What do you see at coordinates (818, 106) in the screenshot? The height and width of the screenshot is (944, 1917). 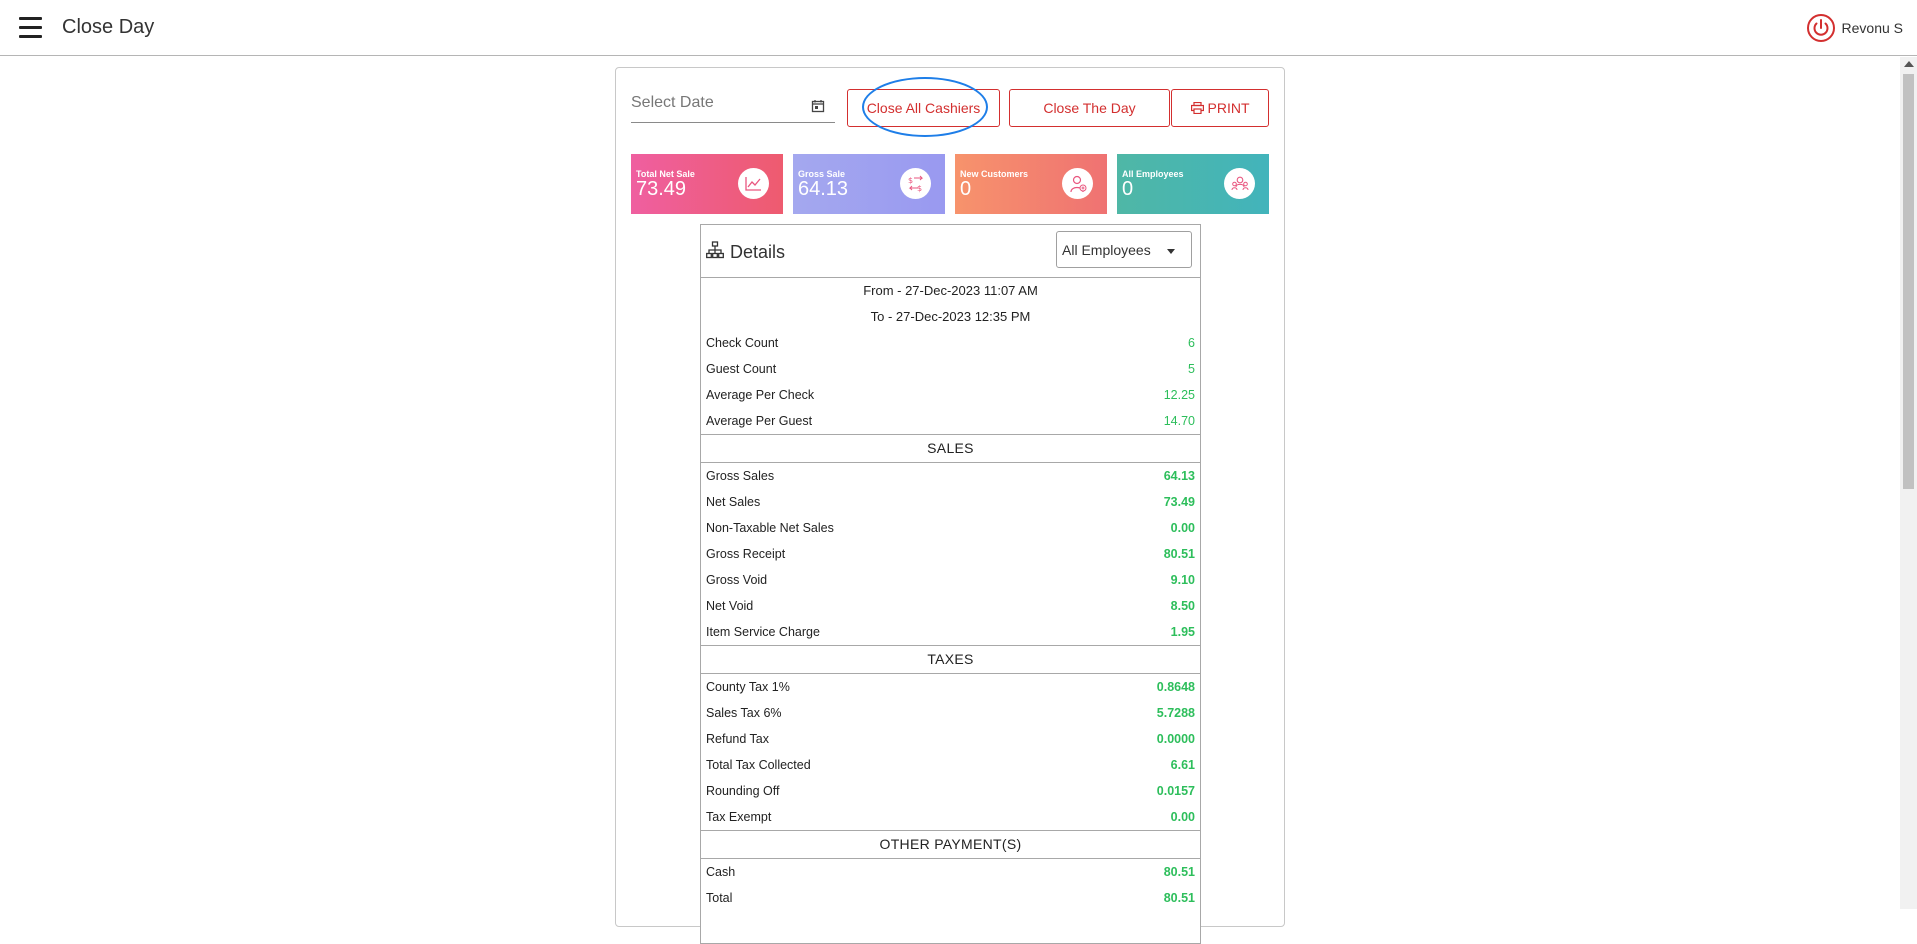 I see `calendar-icon` at bounding box center [818, 106].